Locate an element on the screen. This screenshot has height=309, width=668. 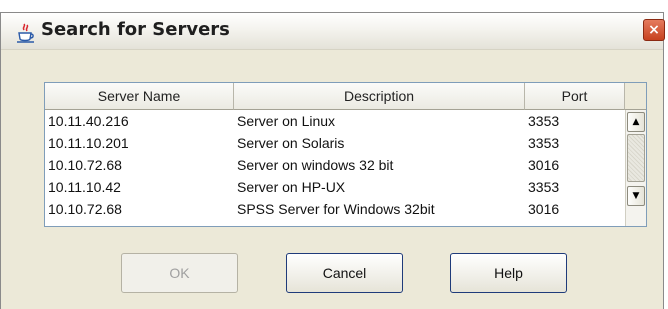
cell-description: SPSS Server for Windows 32bit is located at coordinates (336, 209).